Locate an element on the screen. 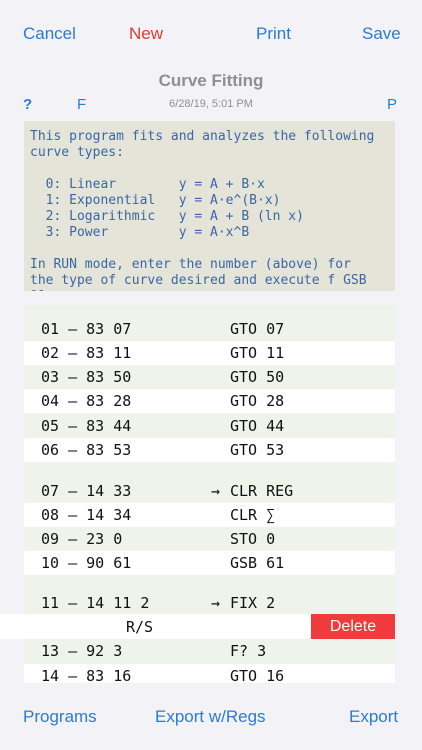 The width and height of the screenshot is (422, 750). table-row: 02 – 83 11 GTO 11 is located at coordinates (209, 353).